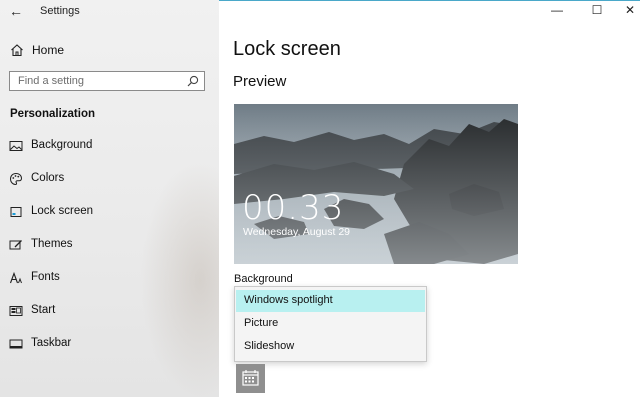 The image size is (640, 398). Describe the element at coordinates (51, 343) in the screenshot. I see `sidebar-item-label: Taskbar` at that location.